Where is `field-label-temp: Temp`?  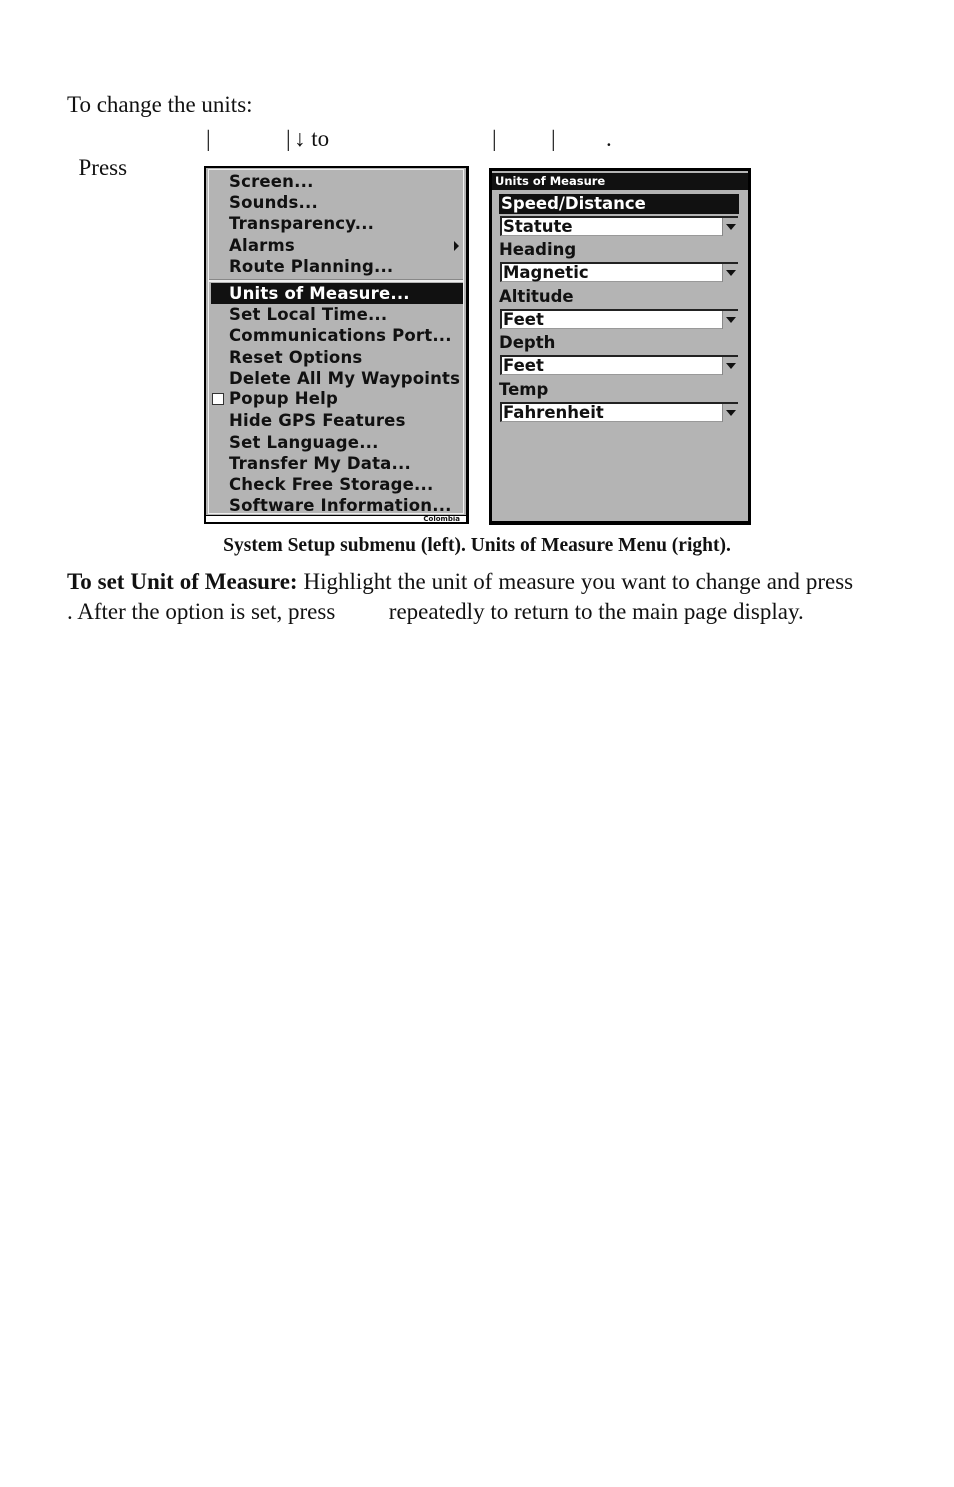 field-label-temp: Temp is located at coordinates (524, 389).